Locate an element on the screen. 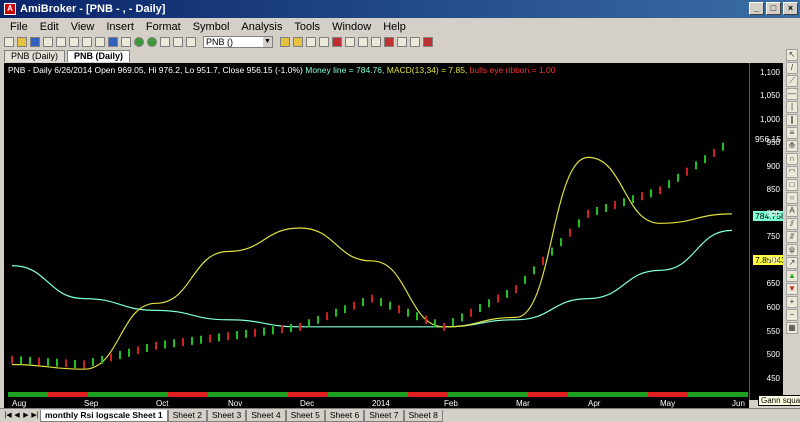 The width and height of the screenshot is (800, 422). sheet-tab-6: Sheet 6 is located at coordinates (344, 415).